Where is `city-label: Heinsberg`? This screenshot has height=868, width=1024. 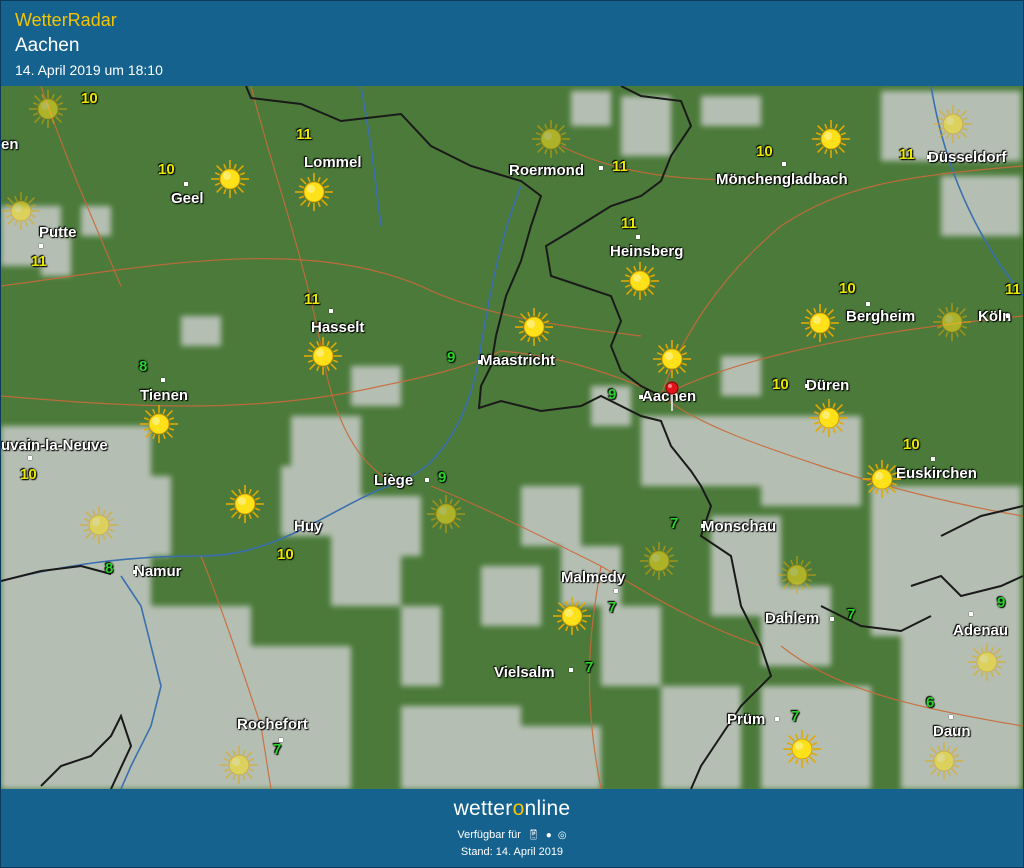
city-label: Heinsberg is located at coordinates (647, 251).